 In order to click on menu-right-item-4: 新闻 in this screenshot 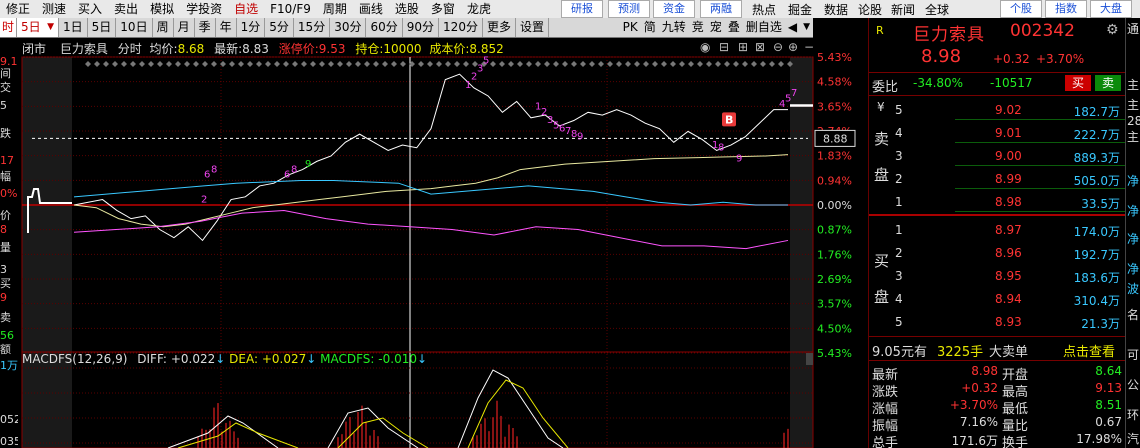, I will do `click(903, 9)`.